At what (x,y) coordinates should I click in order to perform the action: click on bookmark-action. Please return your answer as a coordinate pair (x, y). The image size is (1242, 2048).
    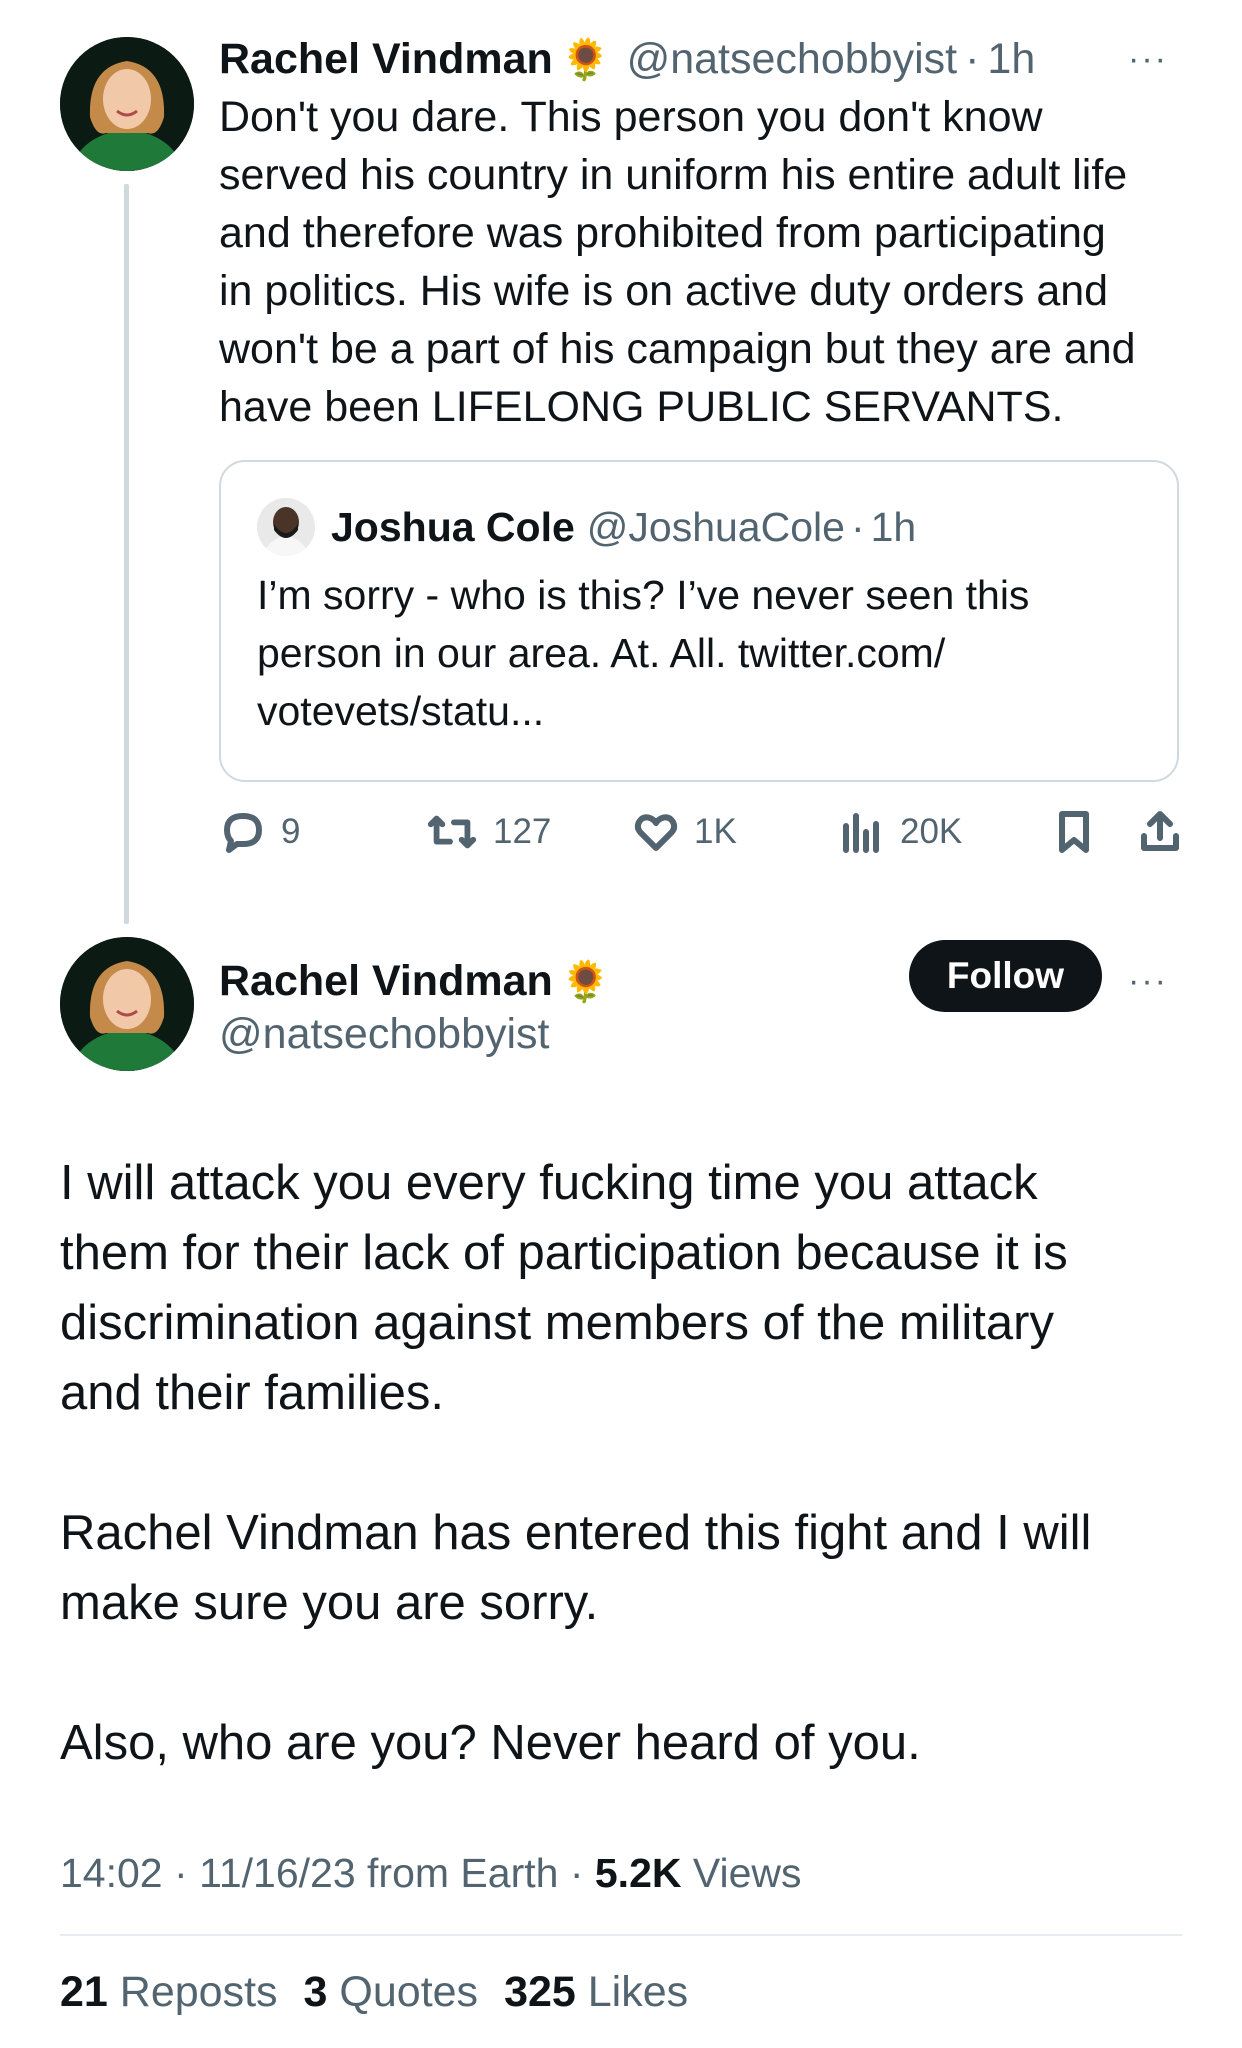
    Looking at the image, I should click on (1074, 832).